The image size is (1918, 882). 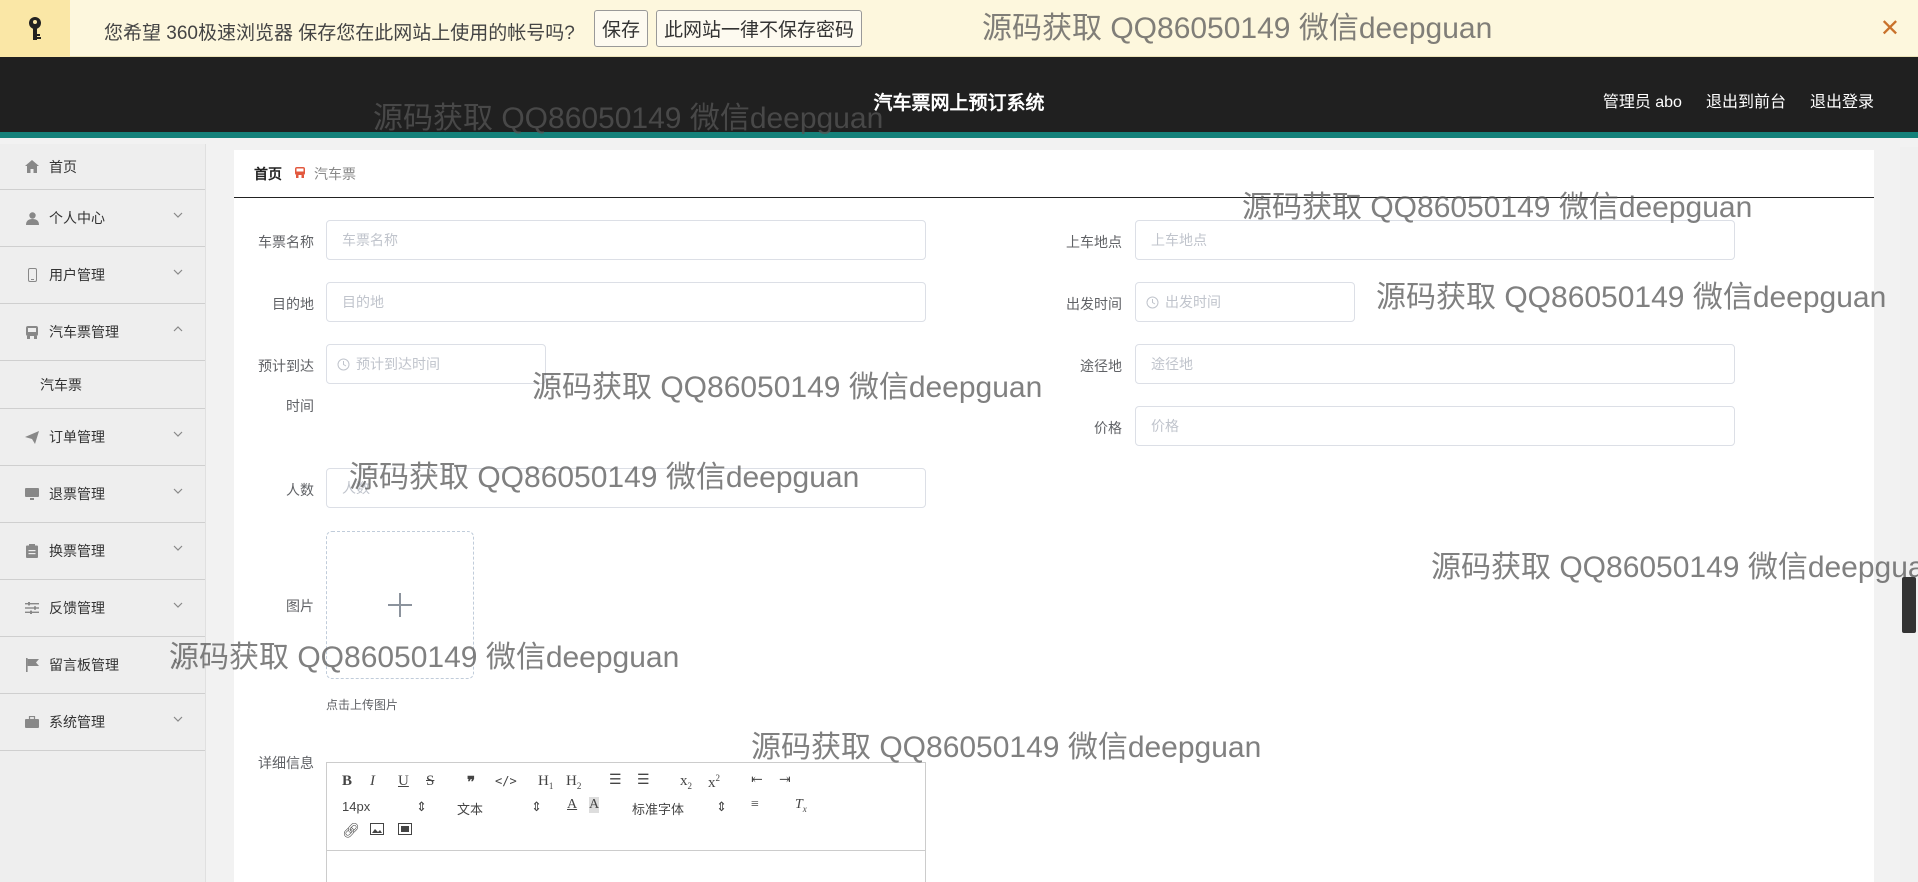 What do you see at coordinates (102, 608) in the screenshot?
I see `sidebar-item-feedback-management: 反馈管理` at bounding box center [102, 608].